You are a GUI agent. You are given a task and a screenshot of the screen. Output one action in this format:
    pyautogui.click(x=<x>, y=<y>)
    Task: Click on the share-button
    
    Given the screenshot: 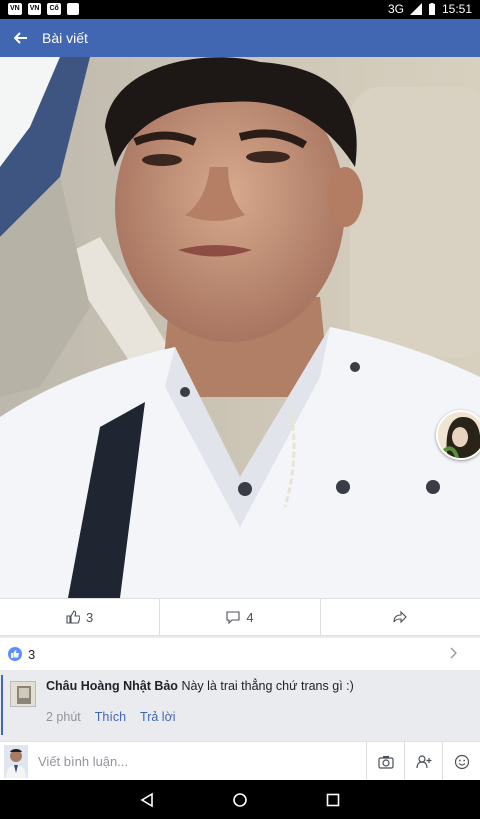 What is the action you would take?
    pyautogui.click(x=400, y=617)
    